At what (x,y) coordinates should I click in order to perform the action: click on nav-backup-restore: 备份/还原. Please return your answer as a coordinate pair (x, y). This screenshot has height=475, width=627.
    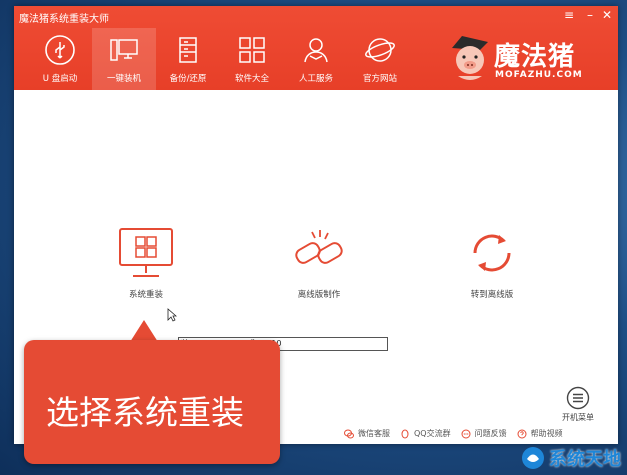
    Looking at the image, I should click on (188, 59).